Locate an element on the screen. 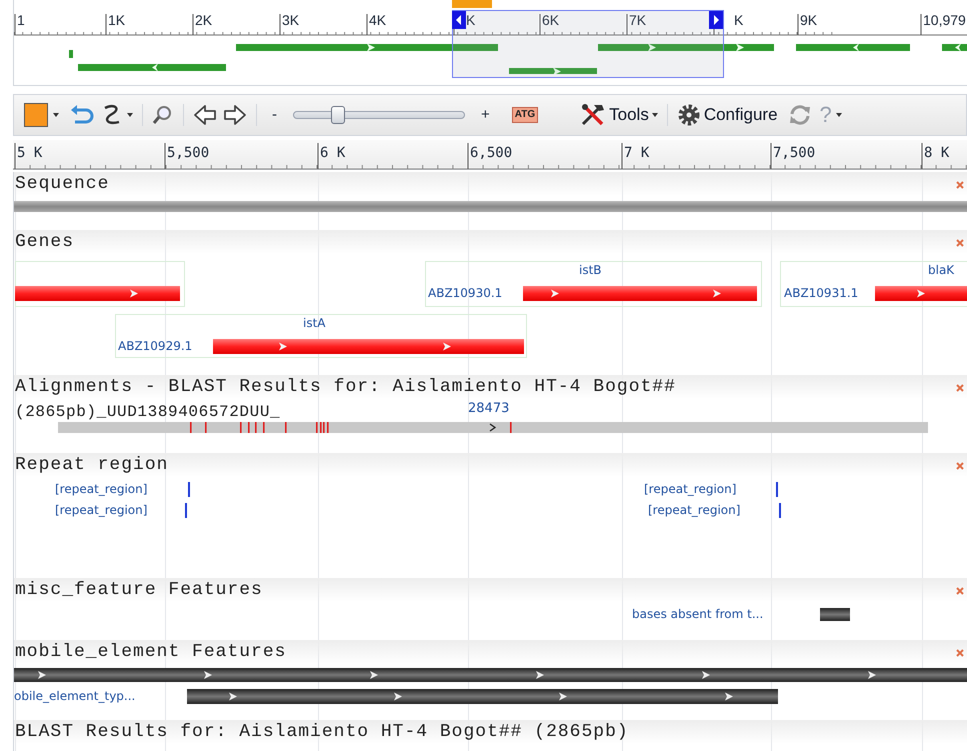 The height and width of the screenshot is (751, 967). tick-label: 5 K is located at coordinates (29, 153).